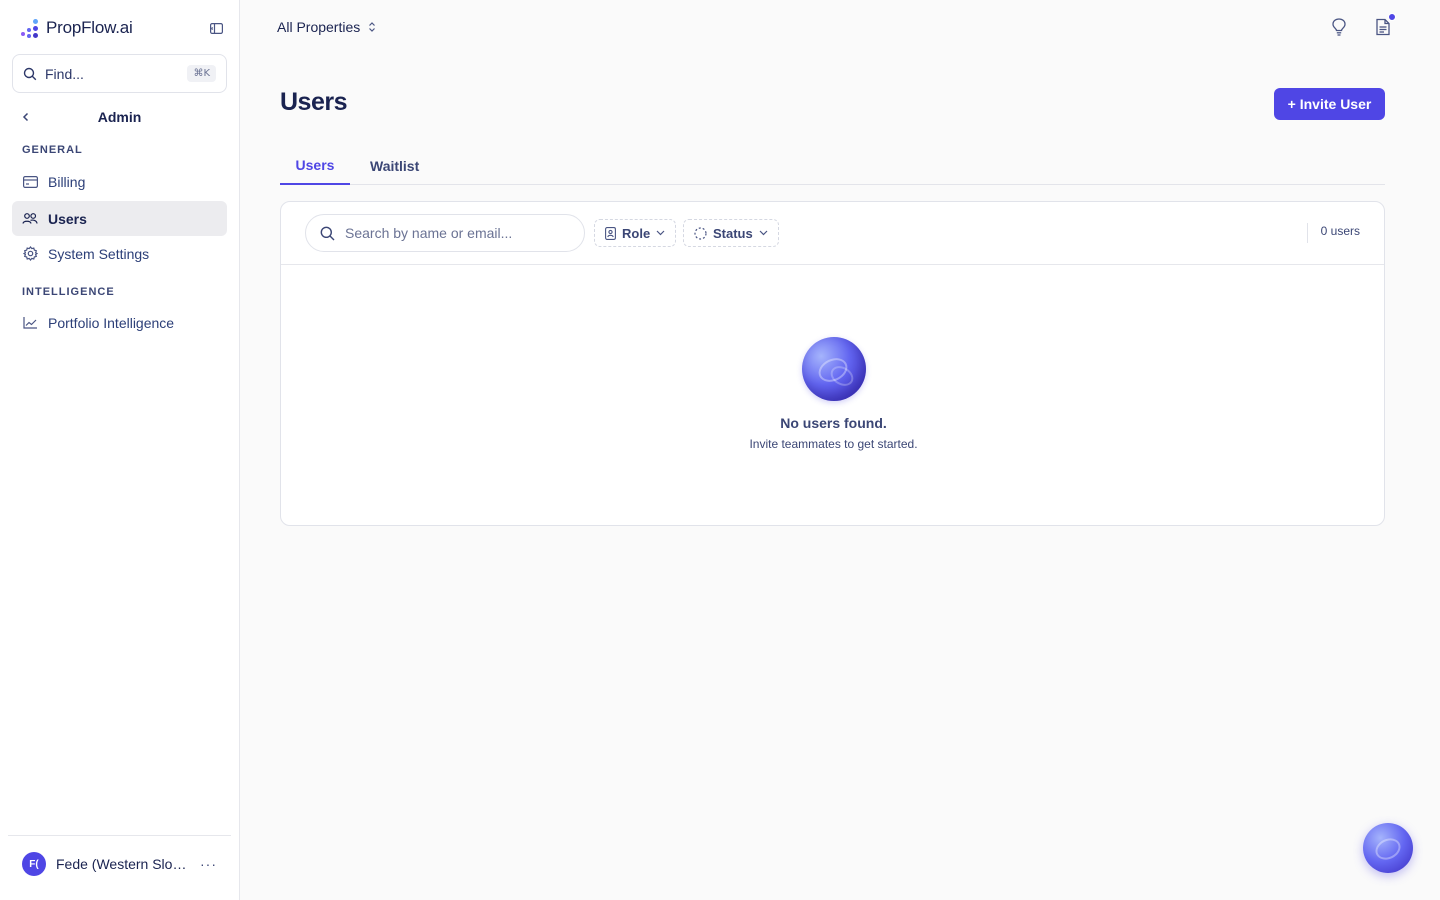  What do you see at coordinates (111, 322) in the screenshot?
I see `sidebar-item-label: Portfolio Intelligence` at bounding box center [111, 322].